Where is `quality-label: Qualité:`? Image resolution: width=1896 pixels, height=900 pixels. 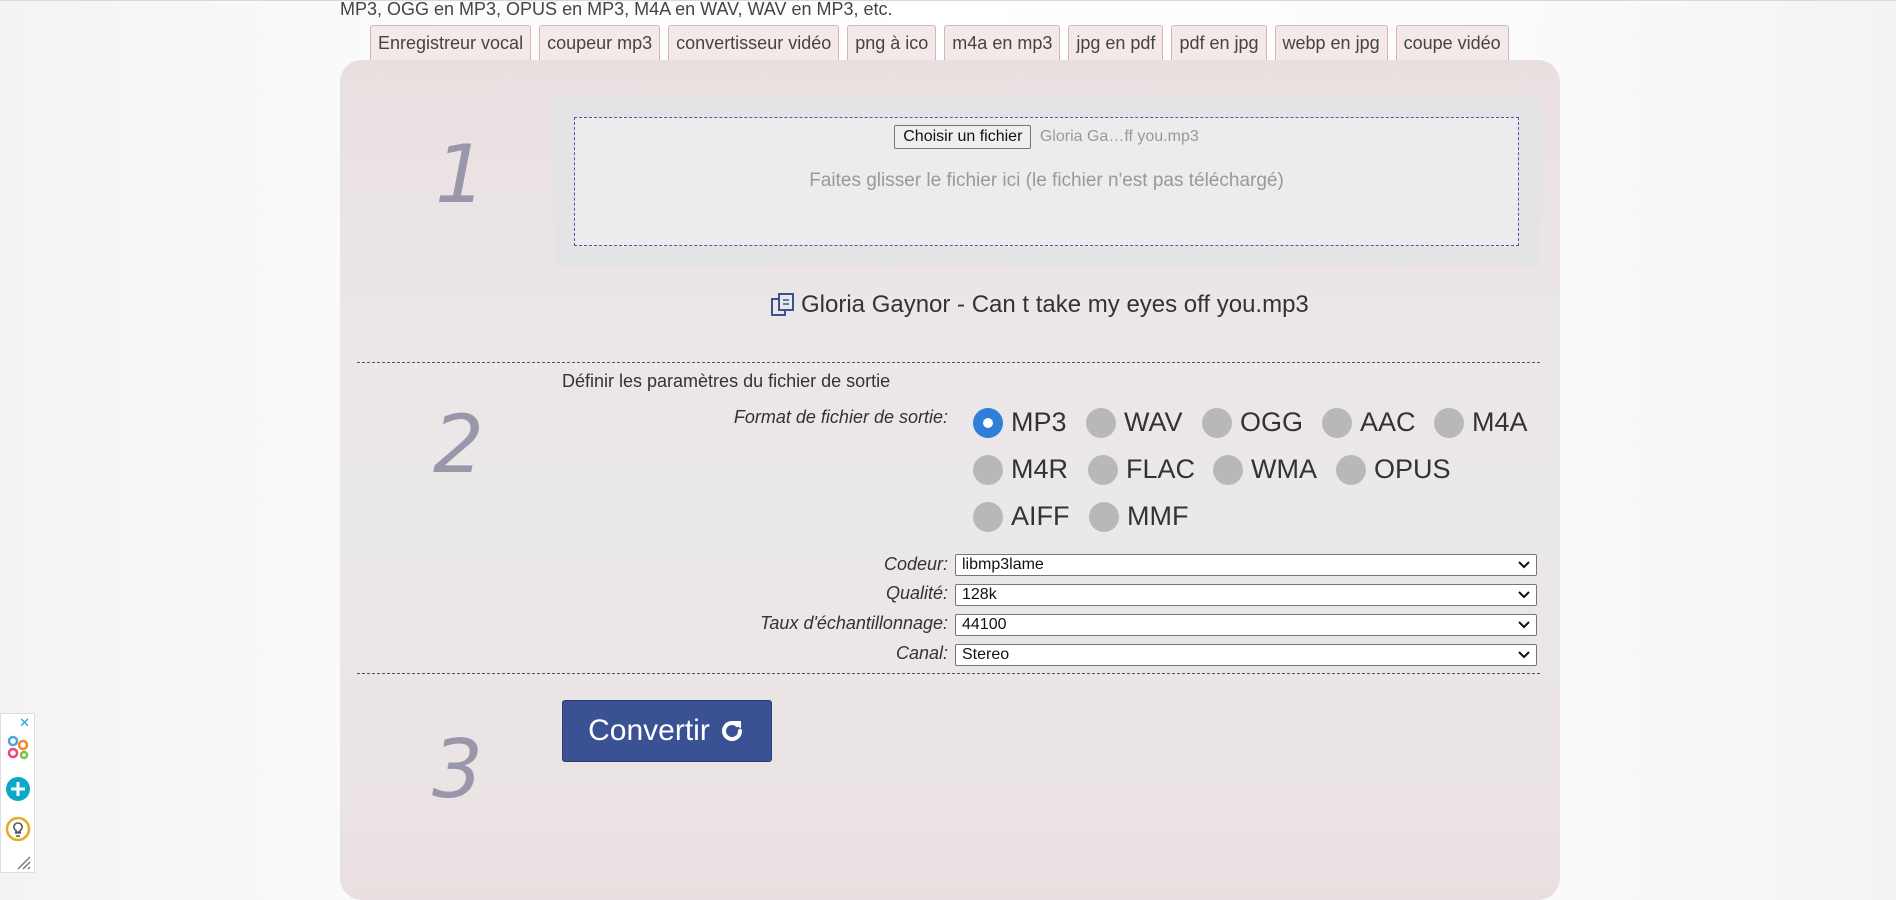 quality-label: Qualité: is located at coordinates (916, 593).